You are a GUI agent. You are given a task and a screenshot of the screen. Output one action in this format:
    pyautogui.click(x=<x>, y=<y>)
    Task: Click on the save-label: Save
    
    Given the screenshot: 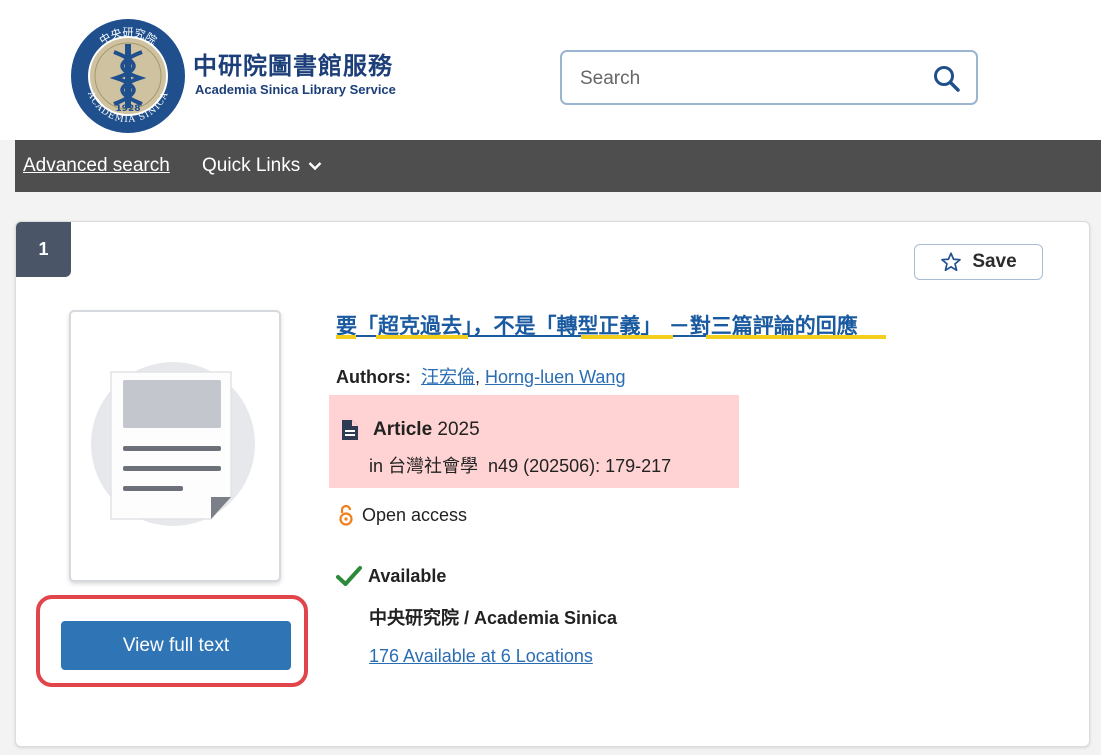 What is the action you would take?
    pyautogui.click(x=994, y=261)
    